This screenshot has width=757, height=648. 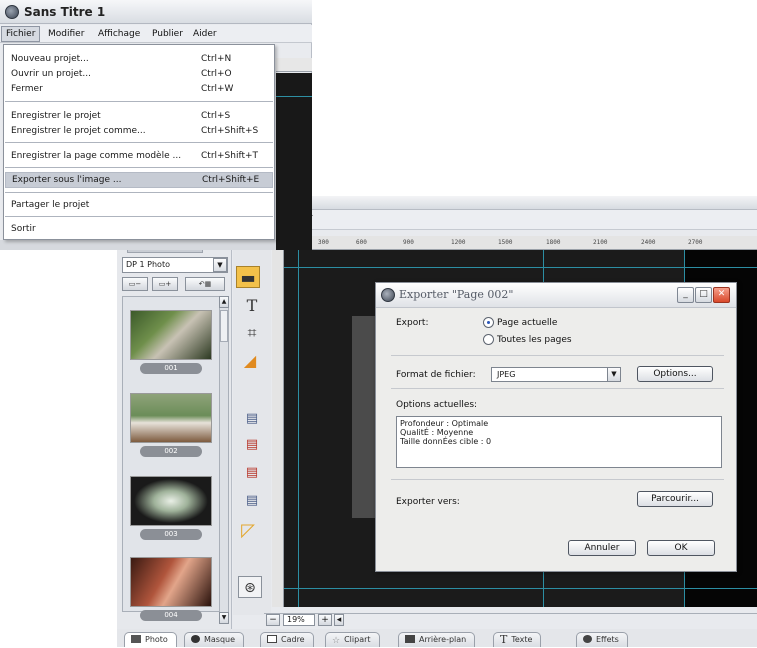 I want to click on crop-tool-icon: ⌗, so click(x=252, y=333).